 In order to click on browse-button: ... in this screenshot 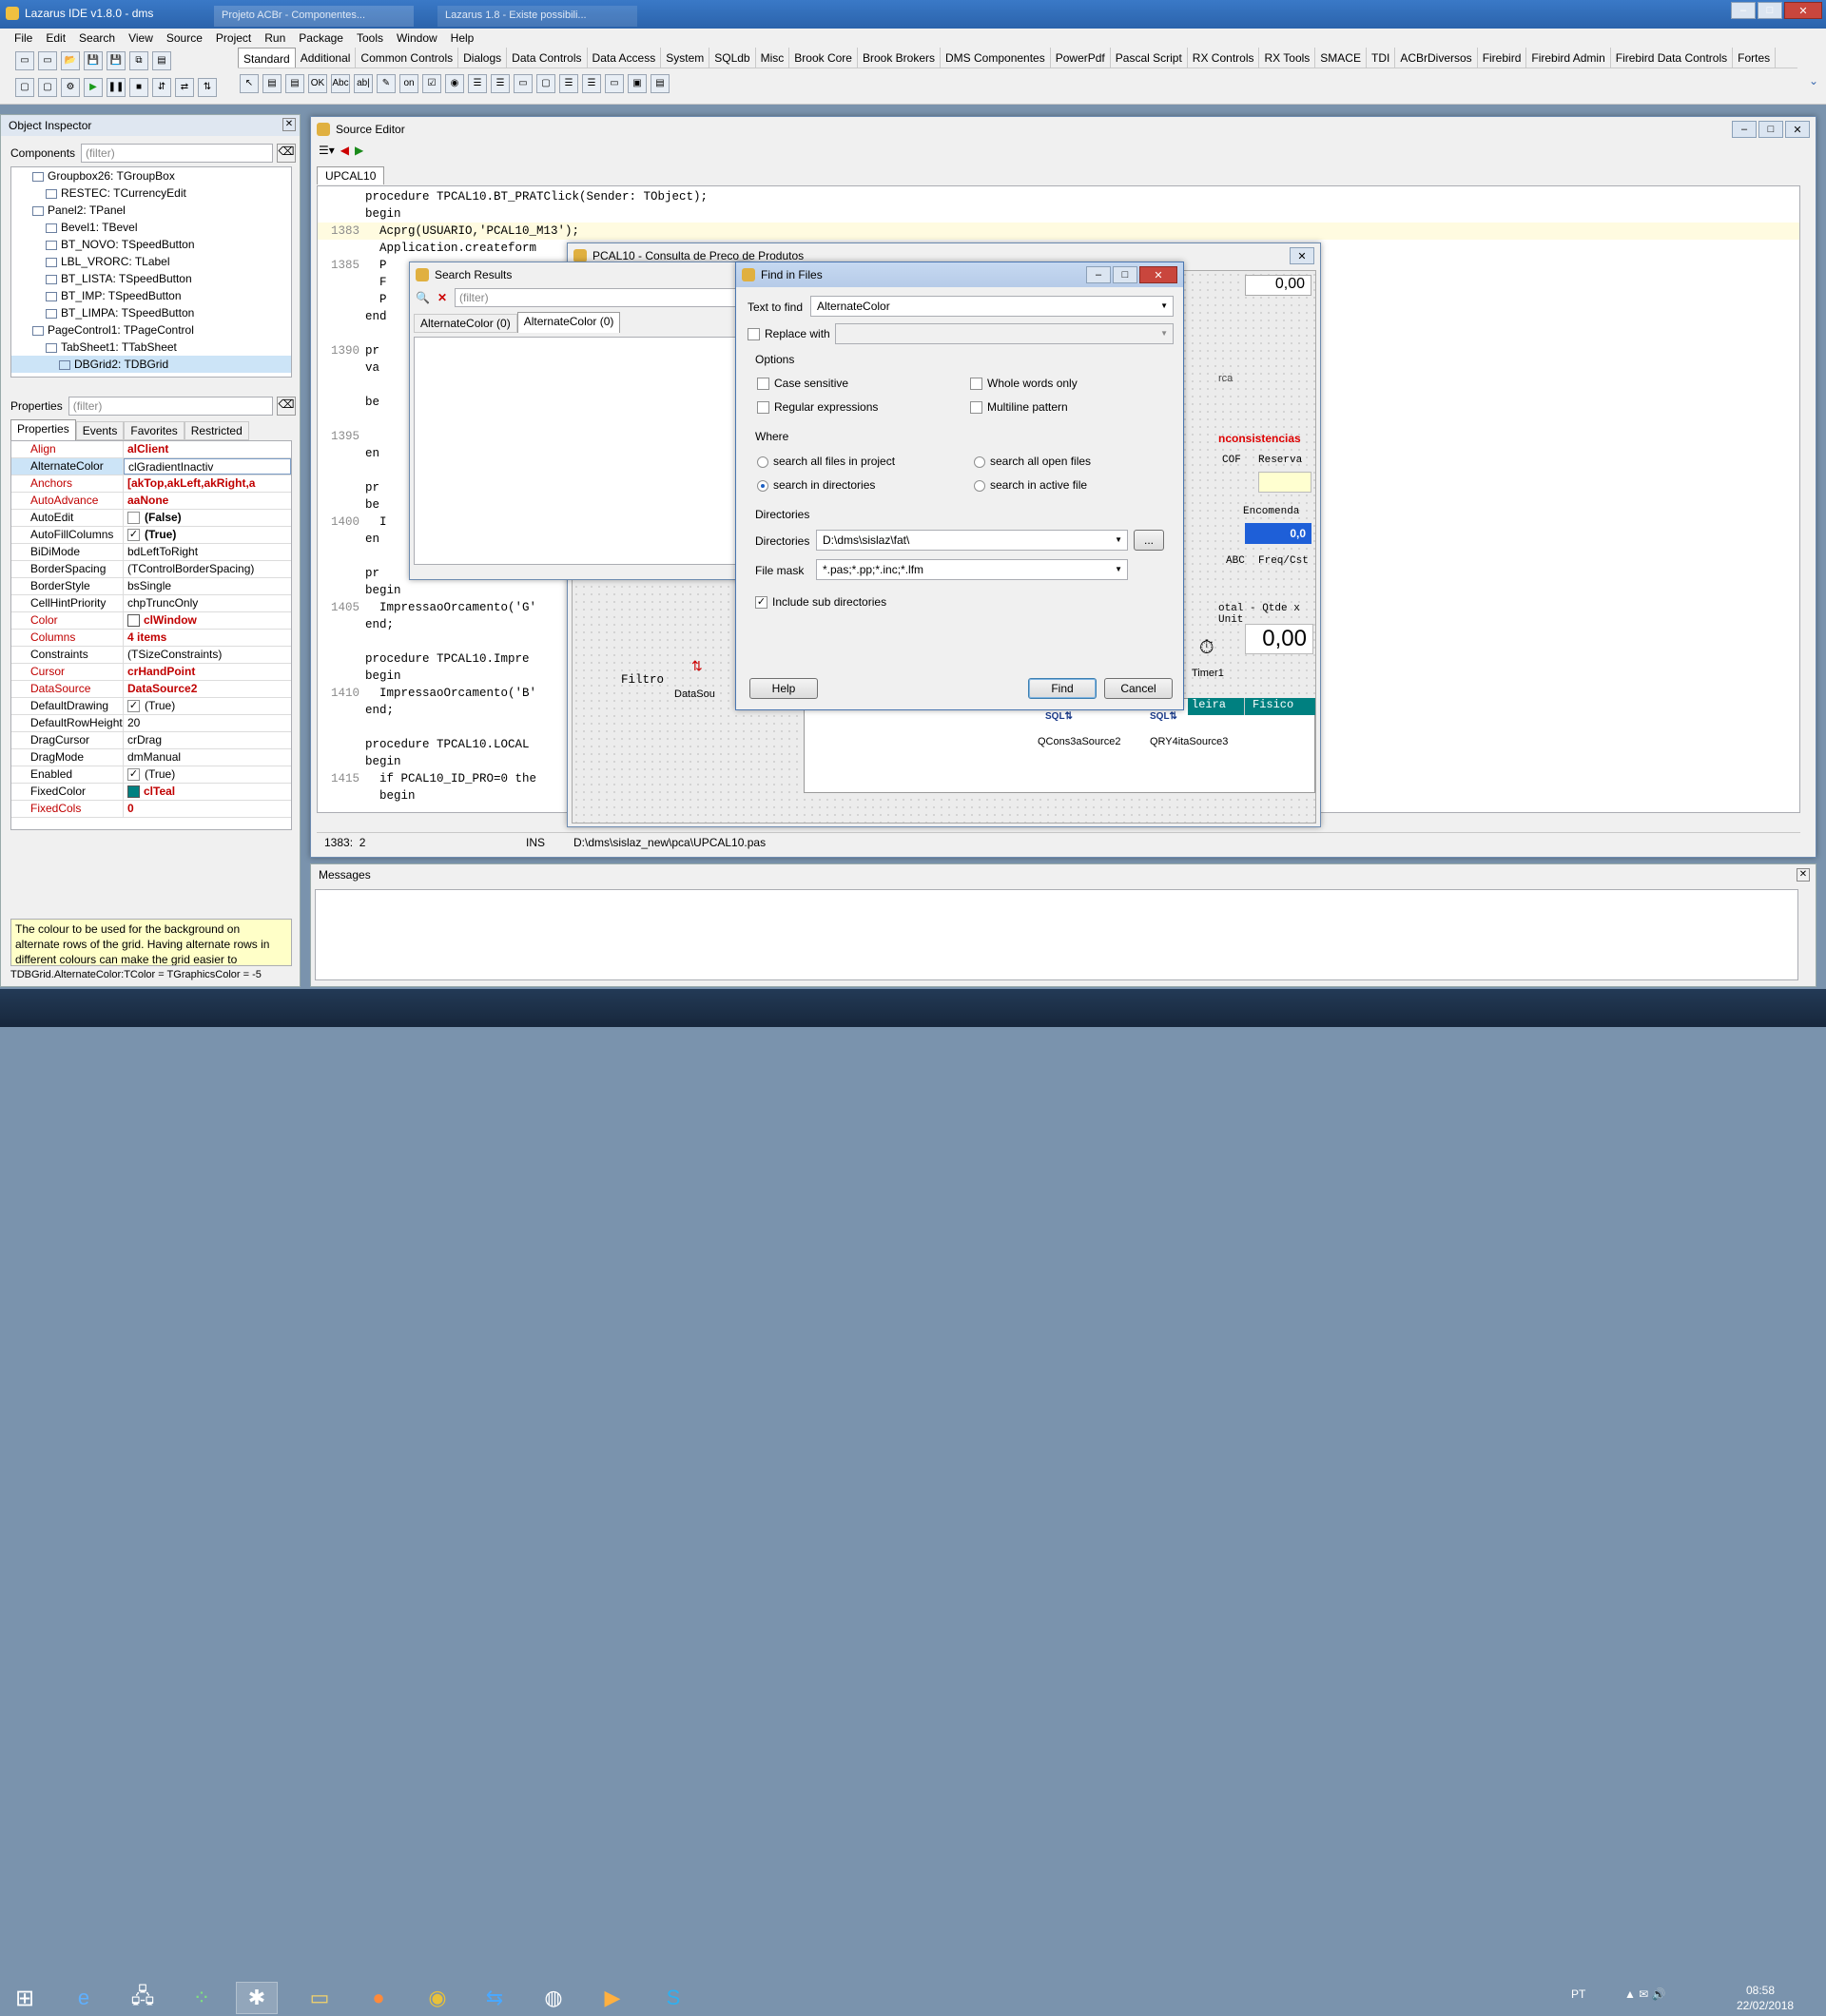, I will do `click(1149, 540)`.